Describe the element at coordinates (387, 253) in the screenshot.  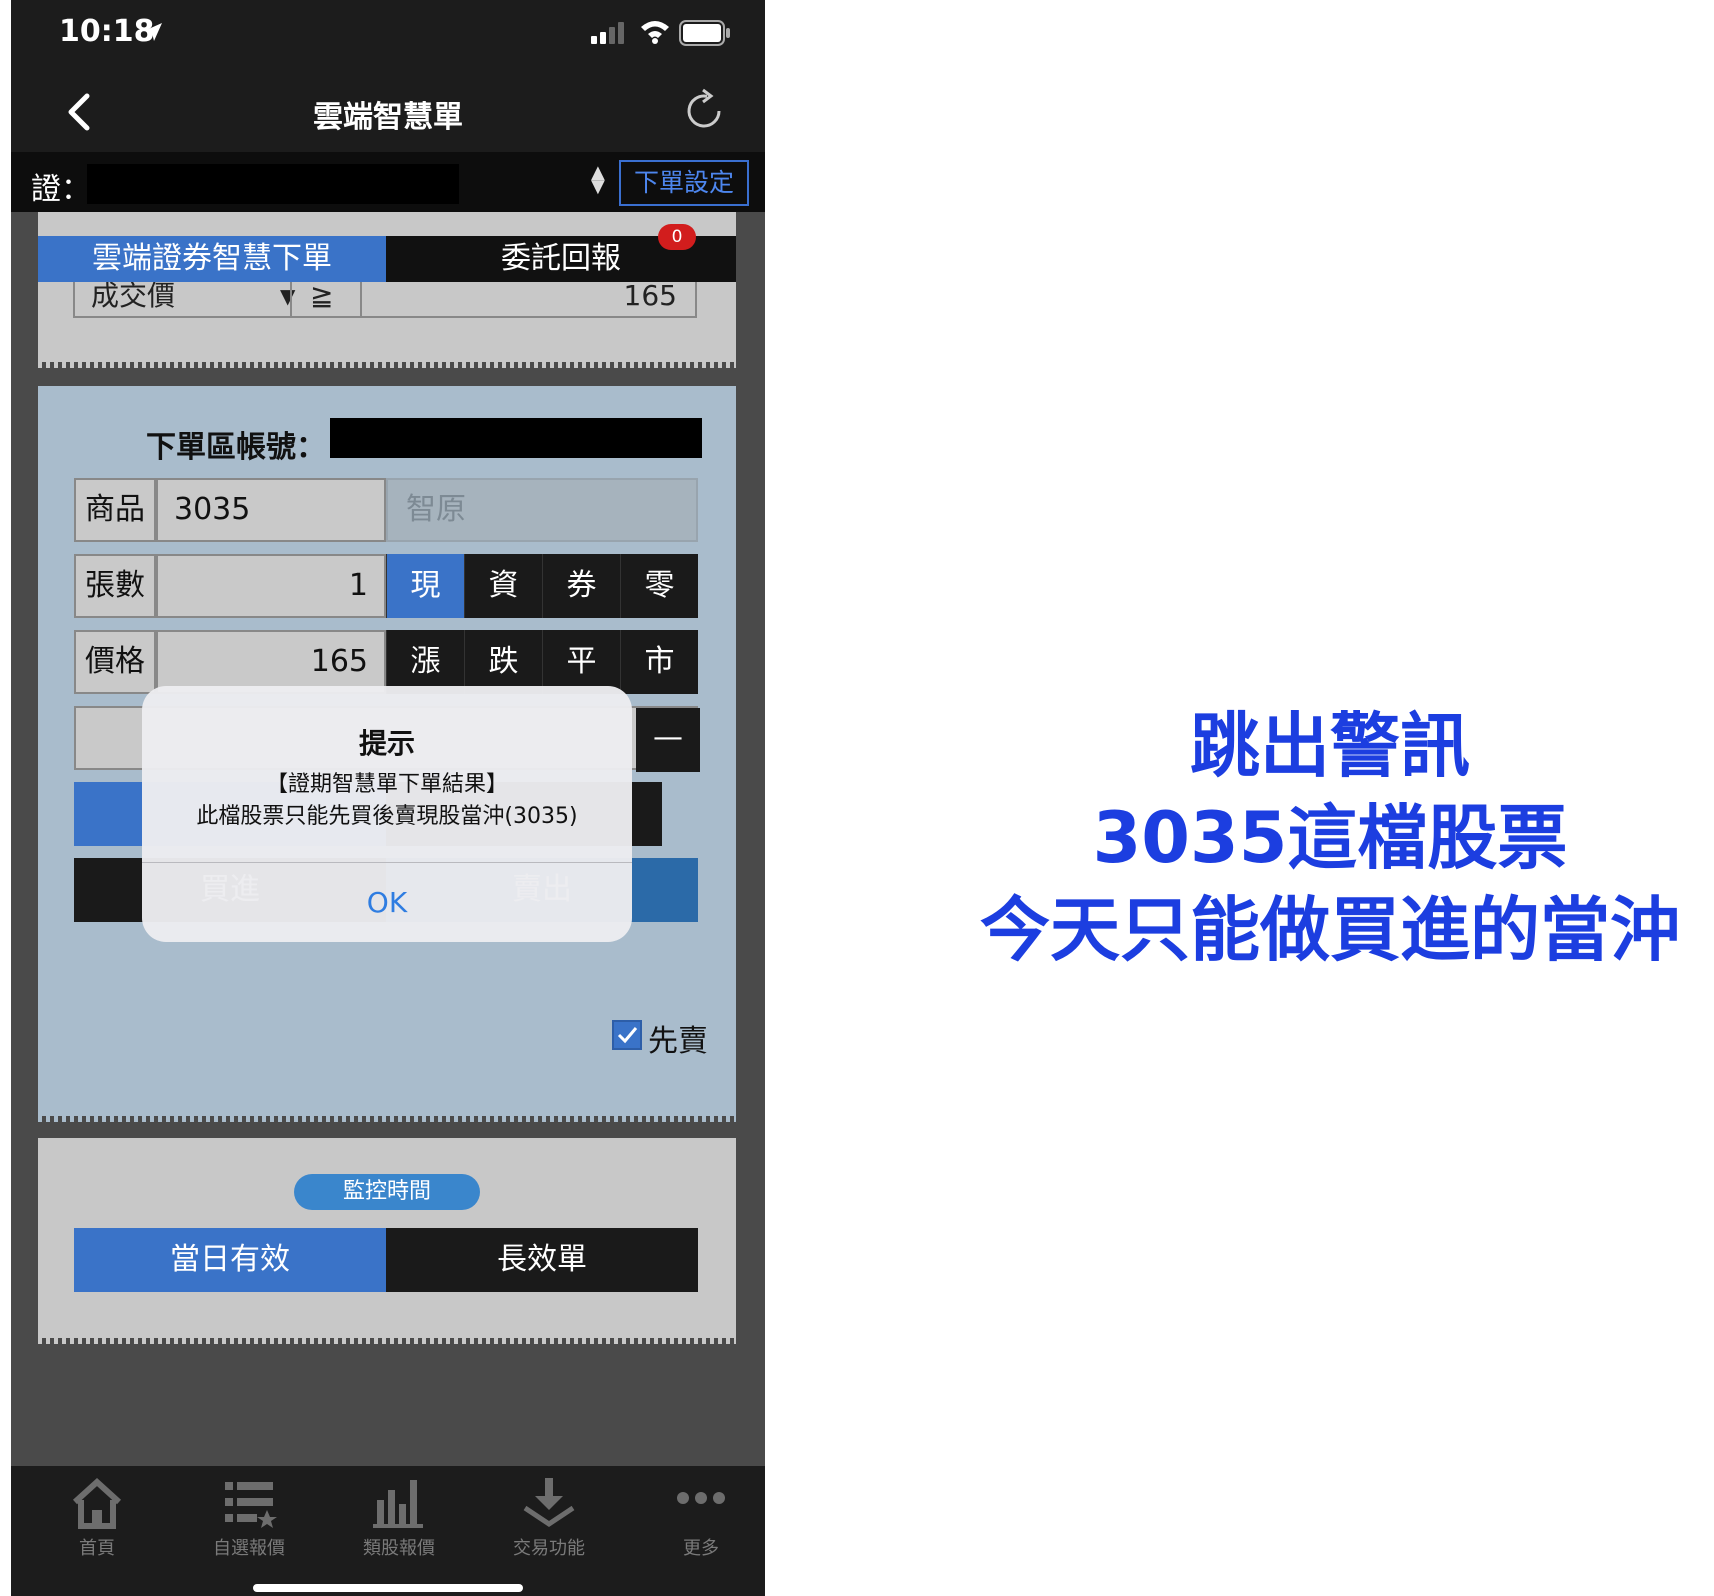
I see `tab-strip: 雲端證券智慧下單 委託回報 0` at that location.